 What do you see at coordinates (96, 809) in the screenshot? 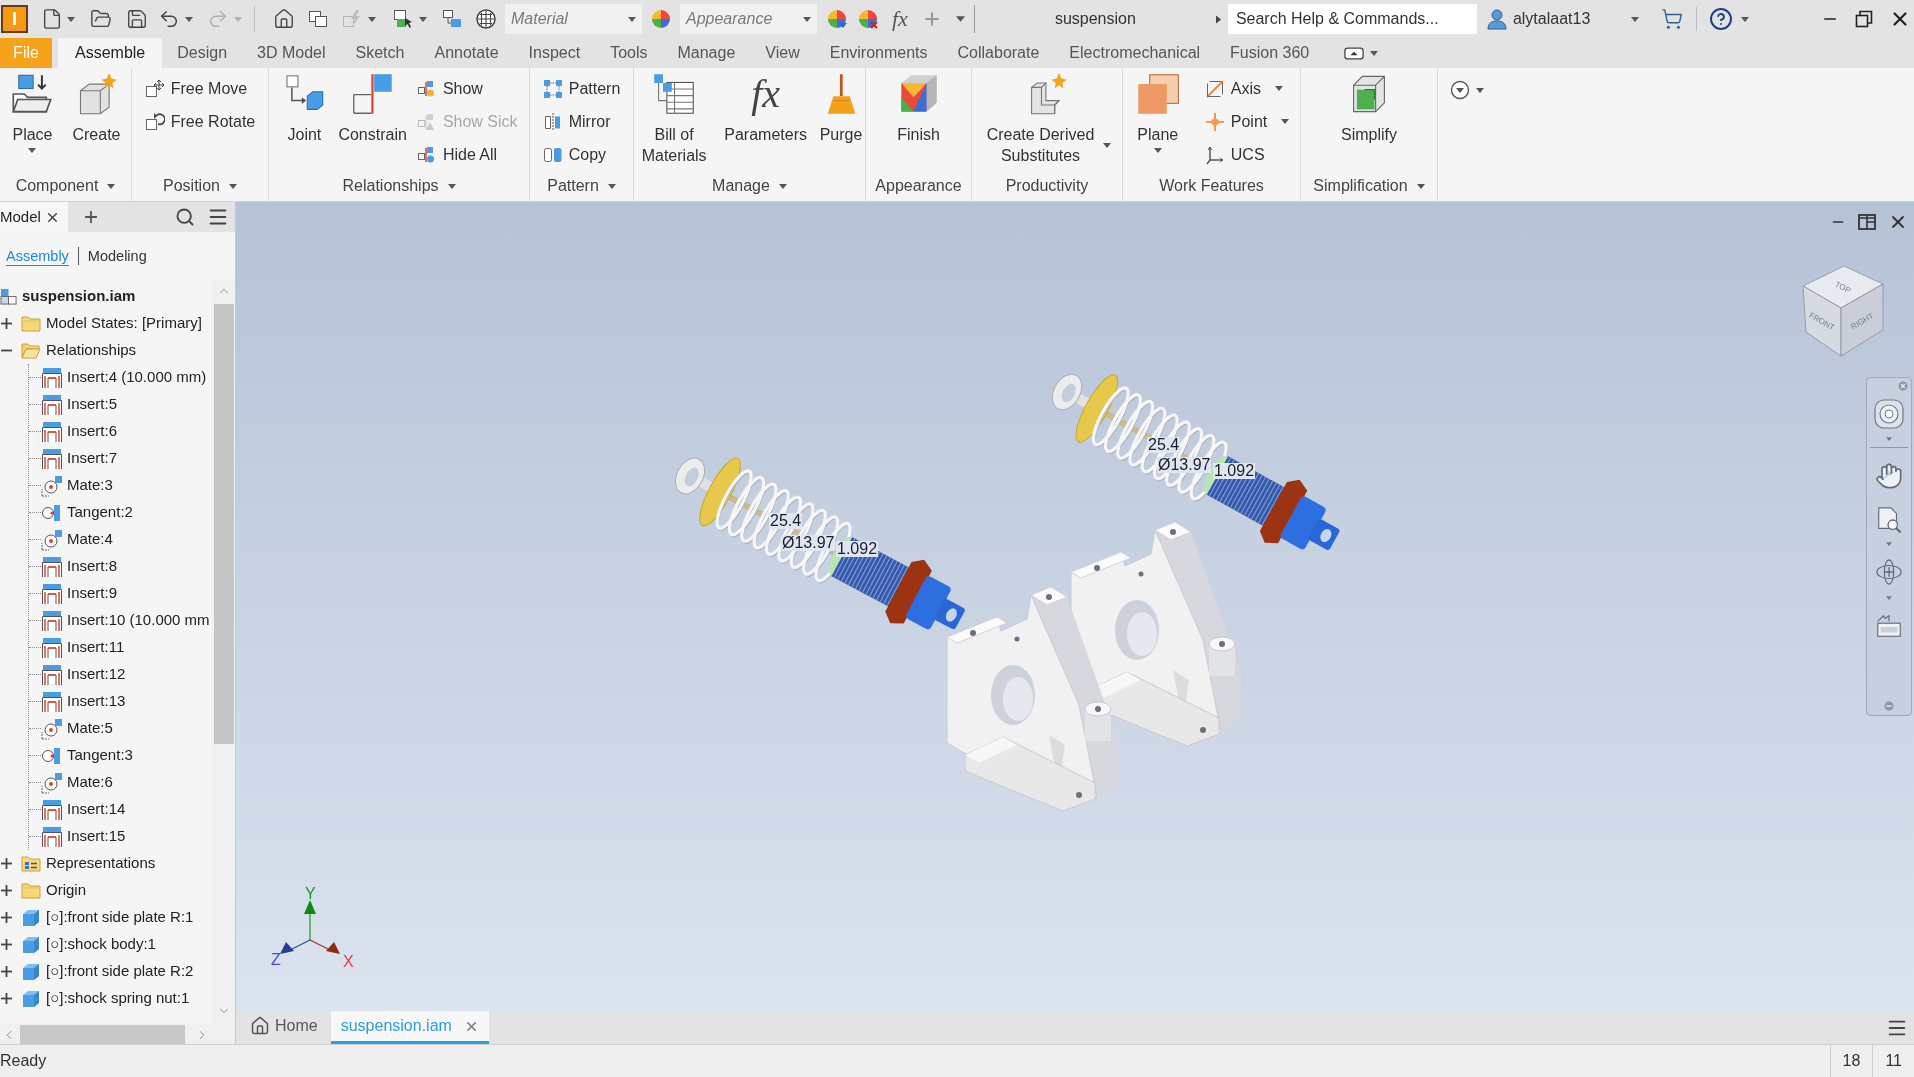
I see `tree-item: Insert:14` at bounding box center [96, 809].